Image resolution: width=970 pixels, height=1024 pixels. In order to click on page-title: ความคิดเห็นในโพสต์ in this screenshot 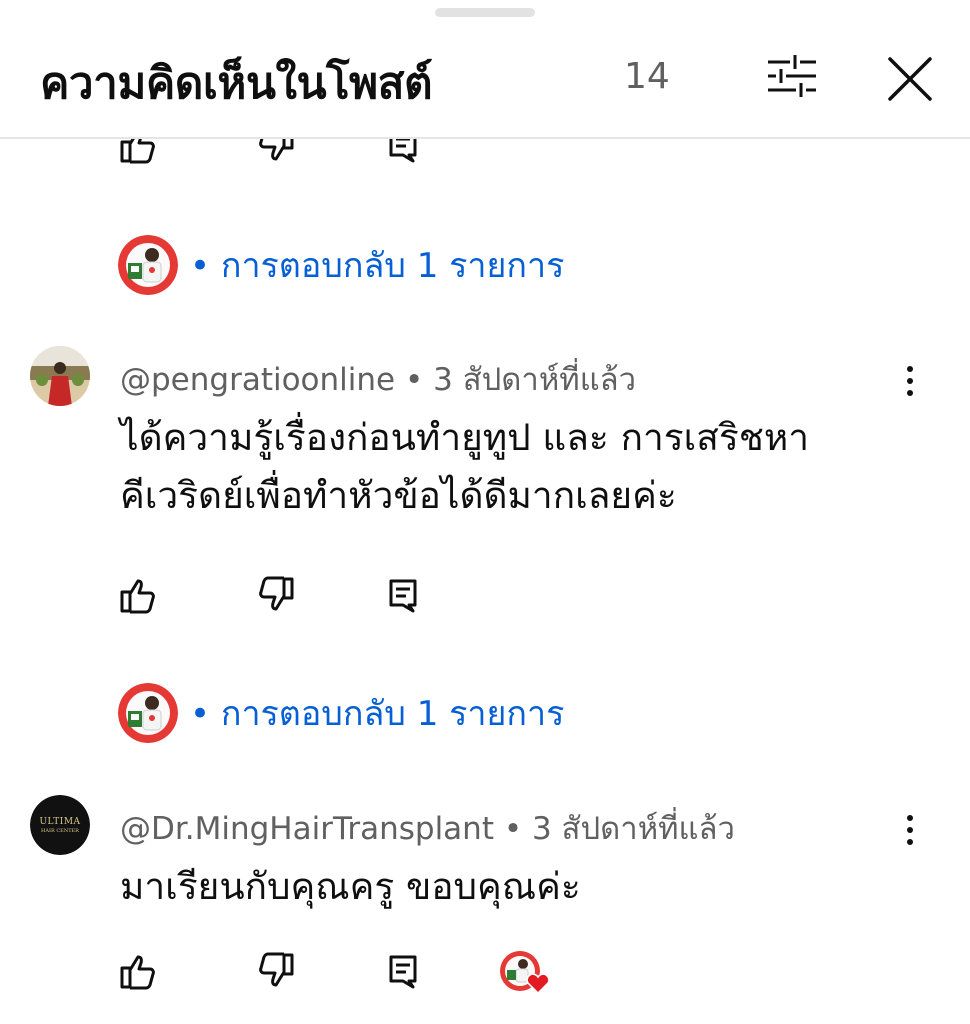, I will do `click(236, 83)`.